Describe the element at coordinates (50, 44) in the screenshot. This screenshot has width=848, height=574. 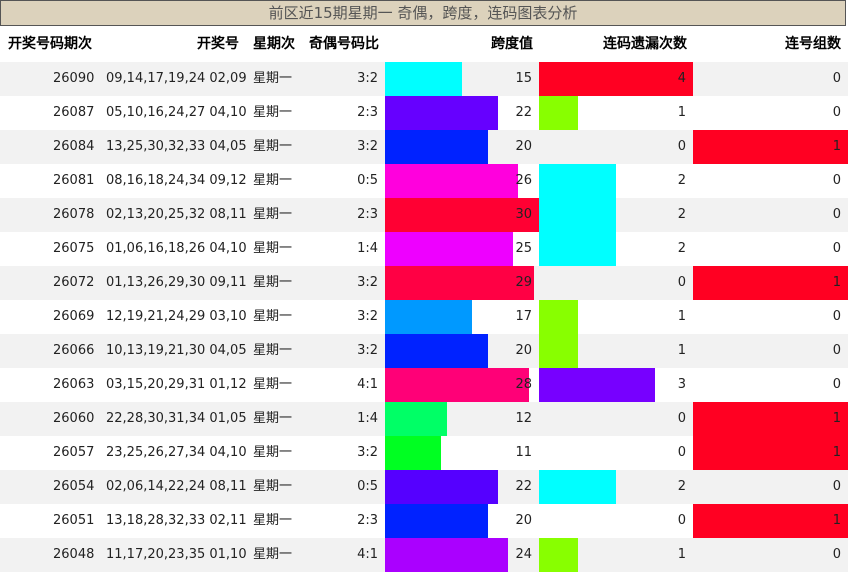
I see `header-period: 开奖号码期次` at that location.